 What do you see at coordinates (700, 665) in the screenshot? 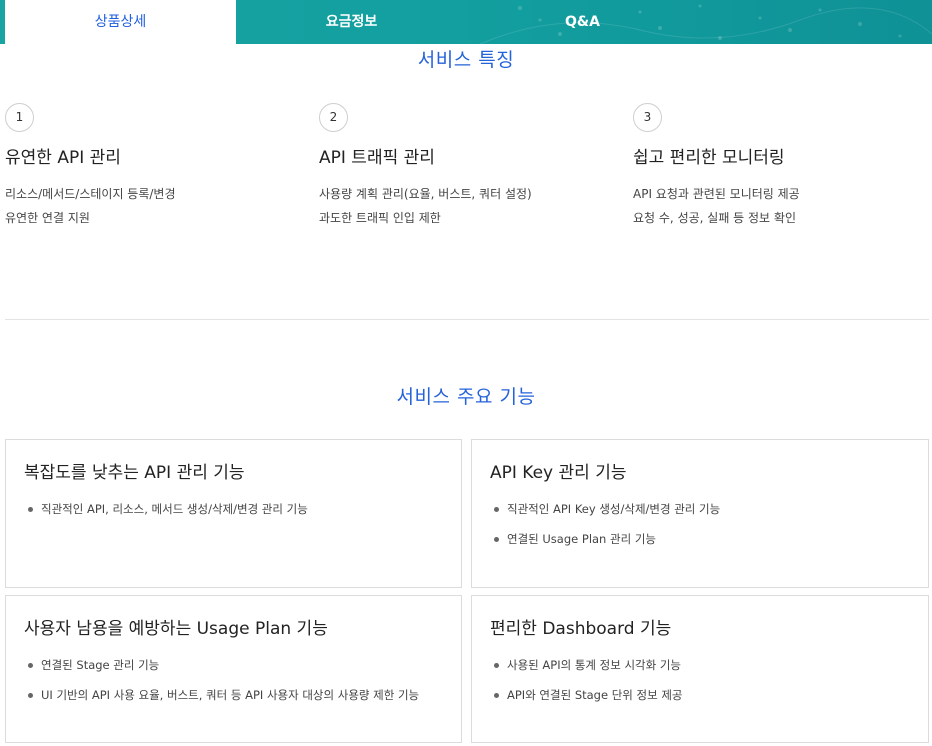
I see `function-bullet: 사용된 API의 통계 정보 시각화 기능` at bounding box center [700, 665].